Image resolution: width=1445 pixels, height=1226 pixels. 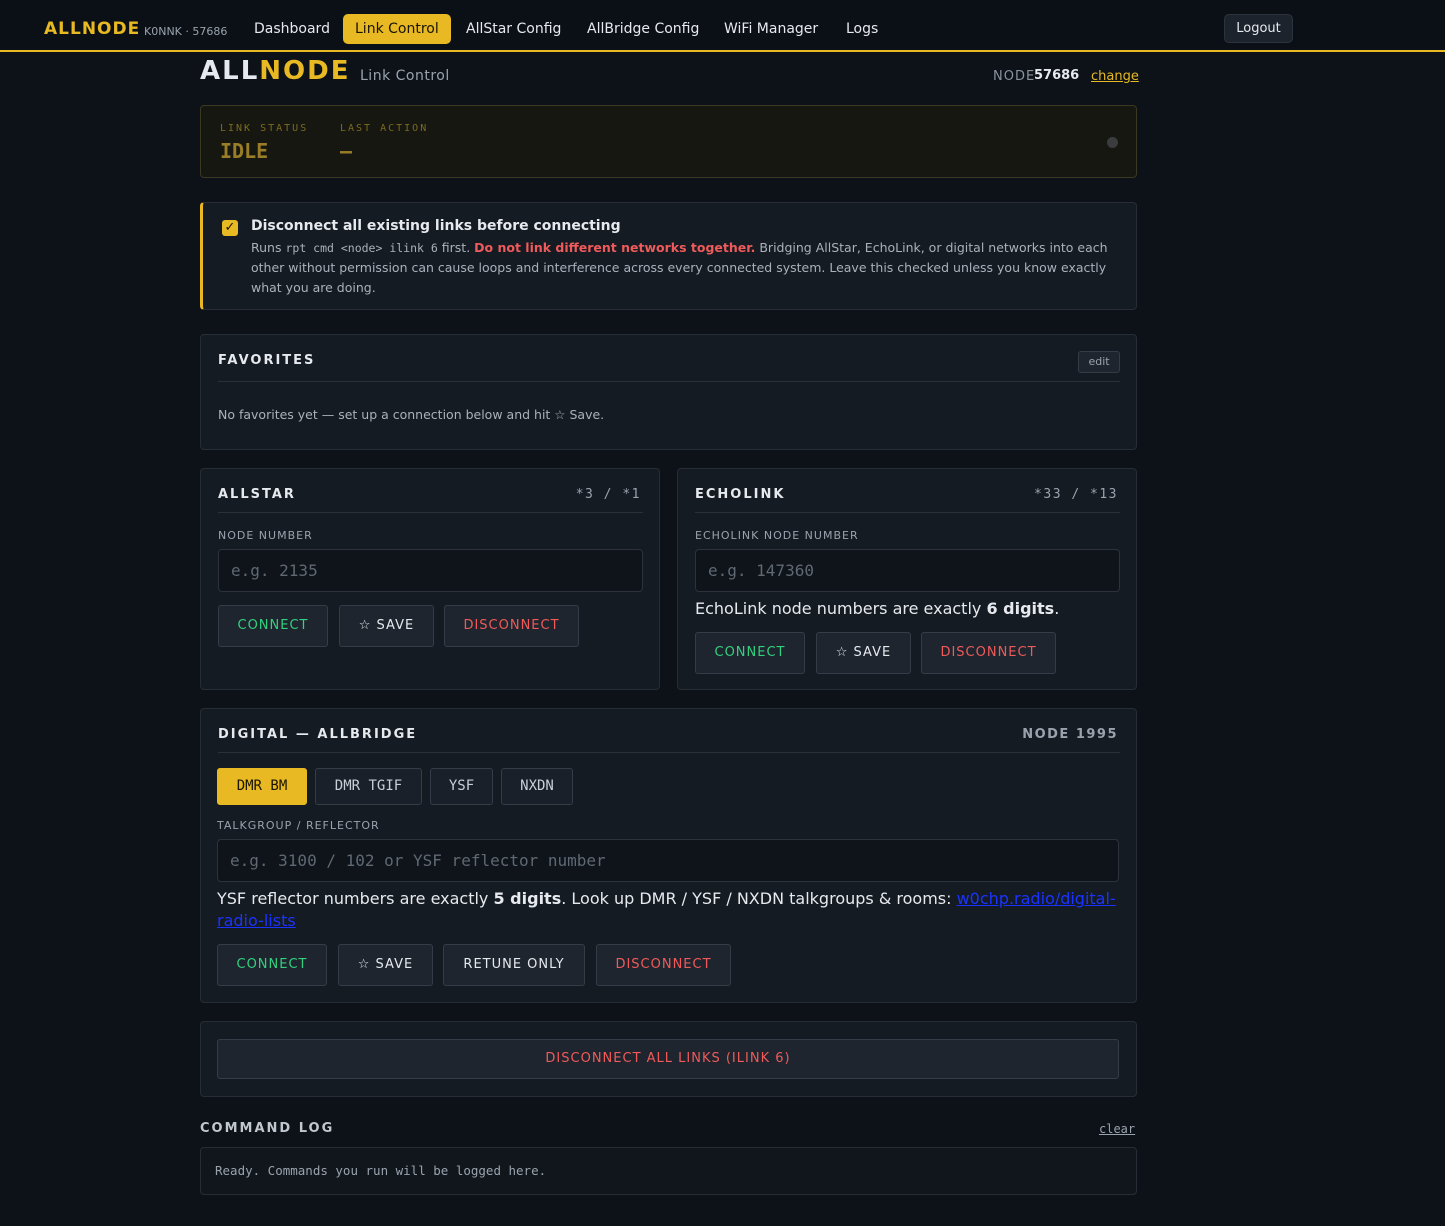 What do you see at coordinates (346, 151) in the screenshot?
I see `last-action-value: —` at bounding box center [346, 151].